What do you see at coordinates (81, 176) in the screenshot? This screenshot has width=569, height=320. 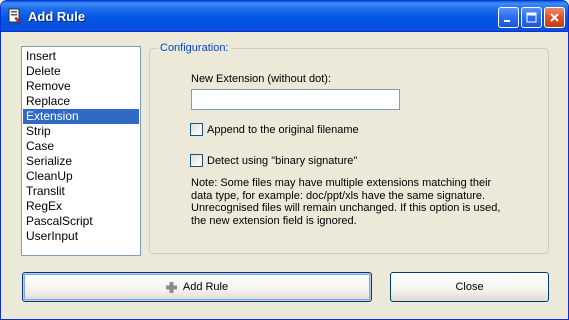 I see `rule-list-item: CleanUp` at bounding box center [81, 176].